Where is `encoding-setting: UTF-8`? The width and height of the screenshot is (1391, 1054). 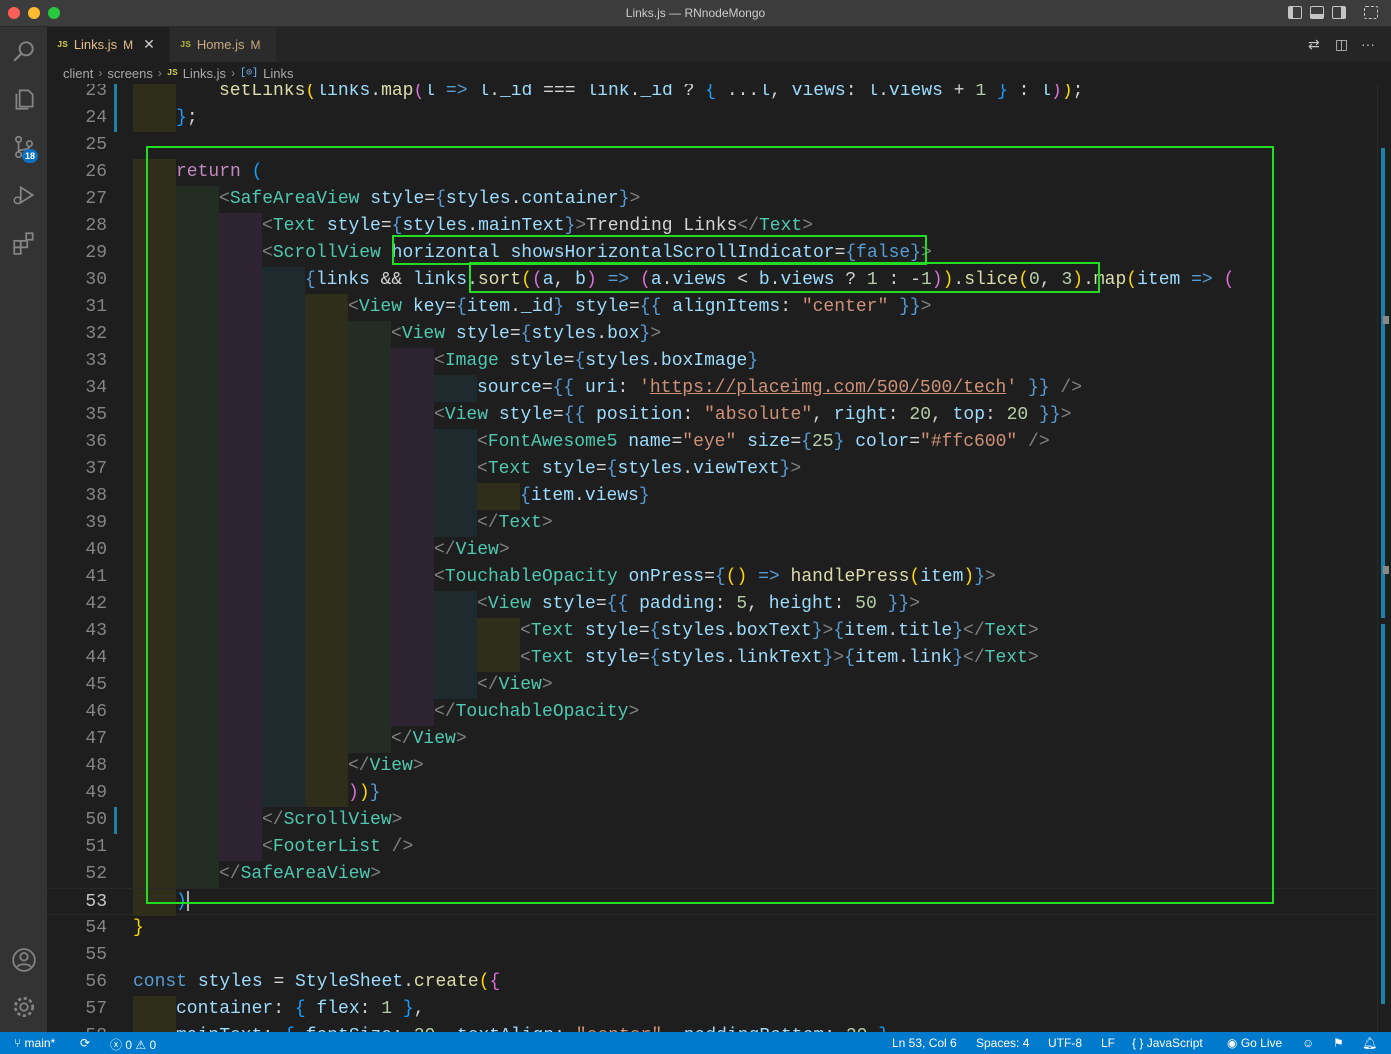
encoding-setting: UTF-8 is located at coordinates (1065, 1043).